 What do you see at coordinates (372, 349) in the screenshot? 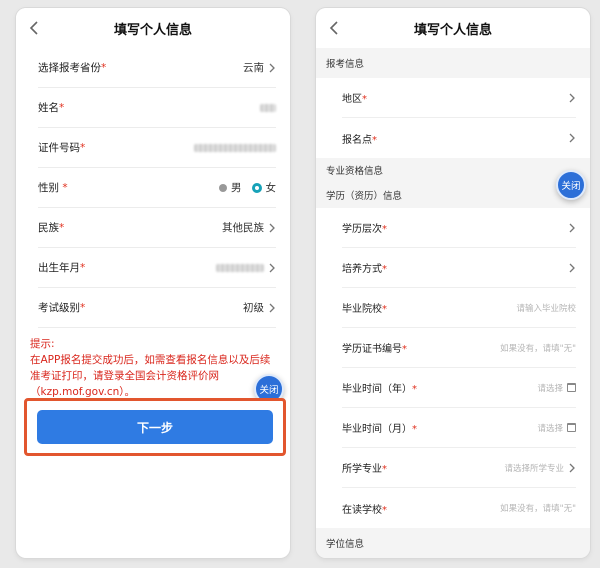
I see `certificate-number-label: 学历证书编号` at bounding box center [372, 349].